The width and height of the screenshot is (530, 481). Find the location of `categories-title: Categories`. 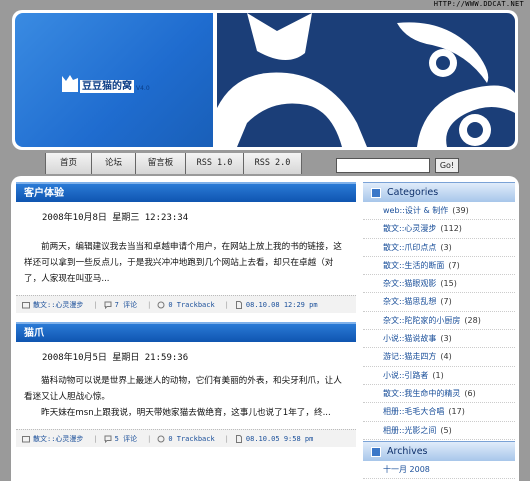

categories-title: Categories is located at coordinates (439, 192).